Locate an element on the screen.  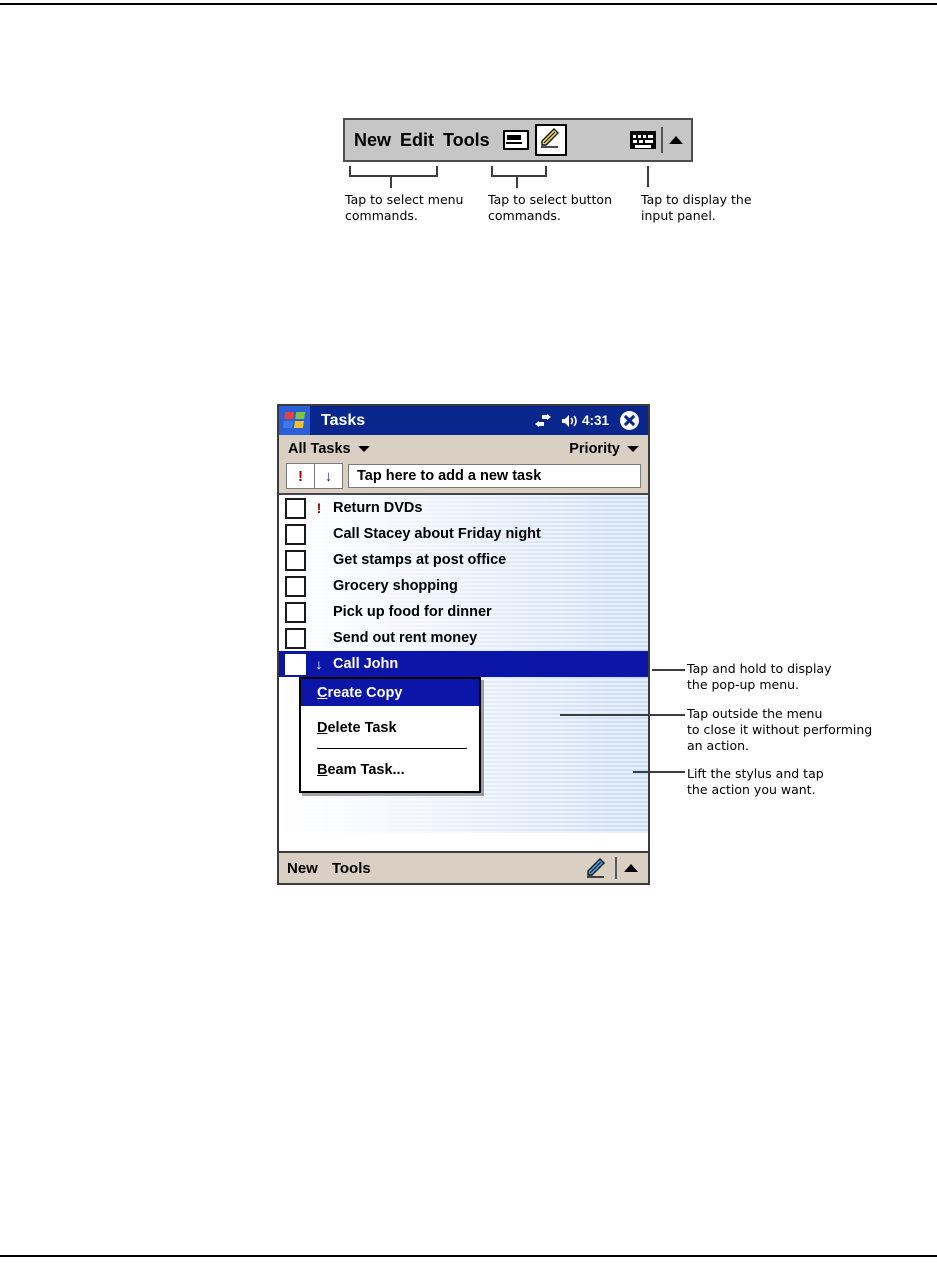
filter-label: All Tasks is located at coordinates (319, 448).